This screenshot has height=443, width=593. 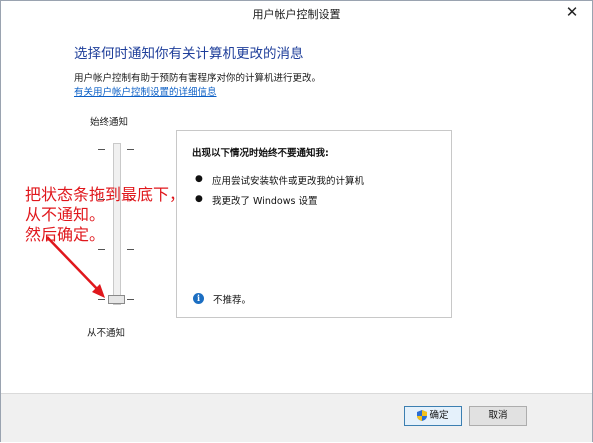 I want to click on slider-bottom-label: 从不通知, so click(x=106, y=333).